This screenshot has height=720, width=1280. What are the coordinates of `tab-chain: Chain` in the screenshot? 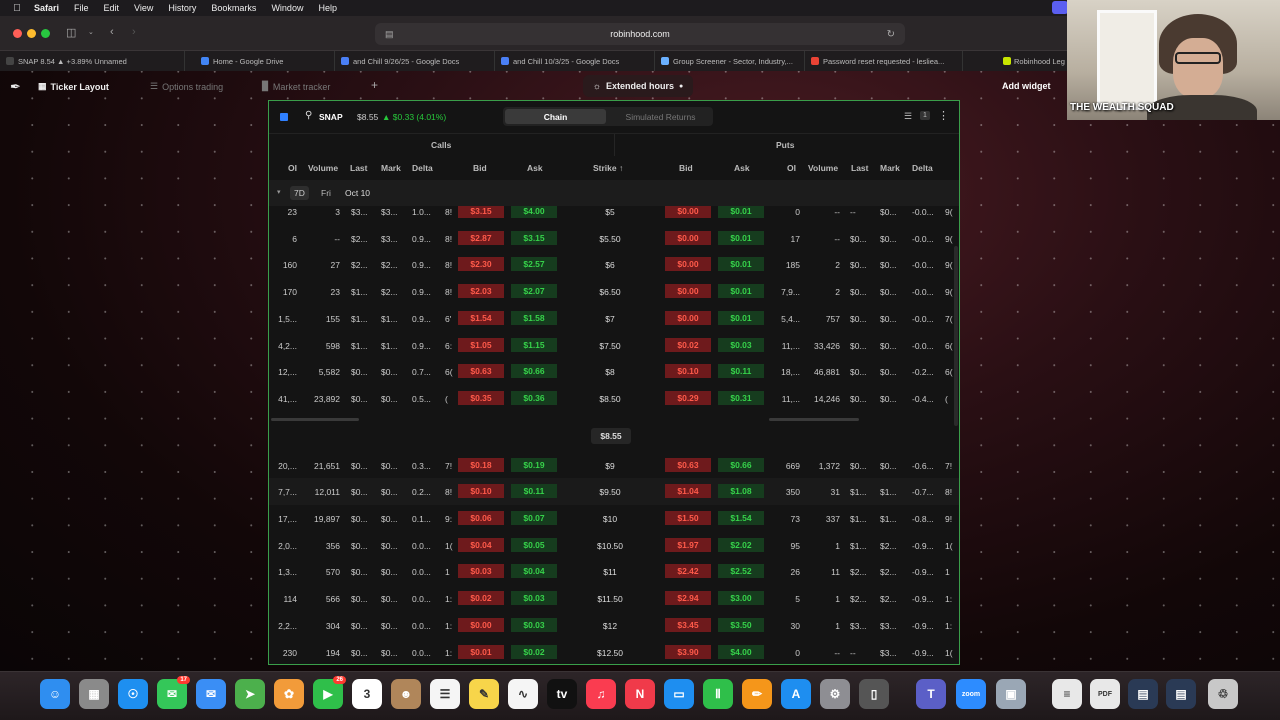 It's located at (555, 116).